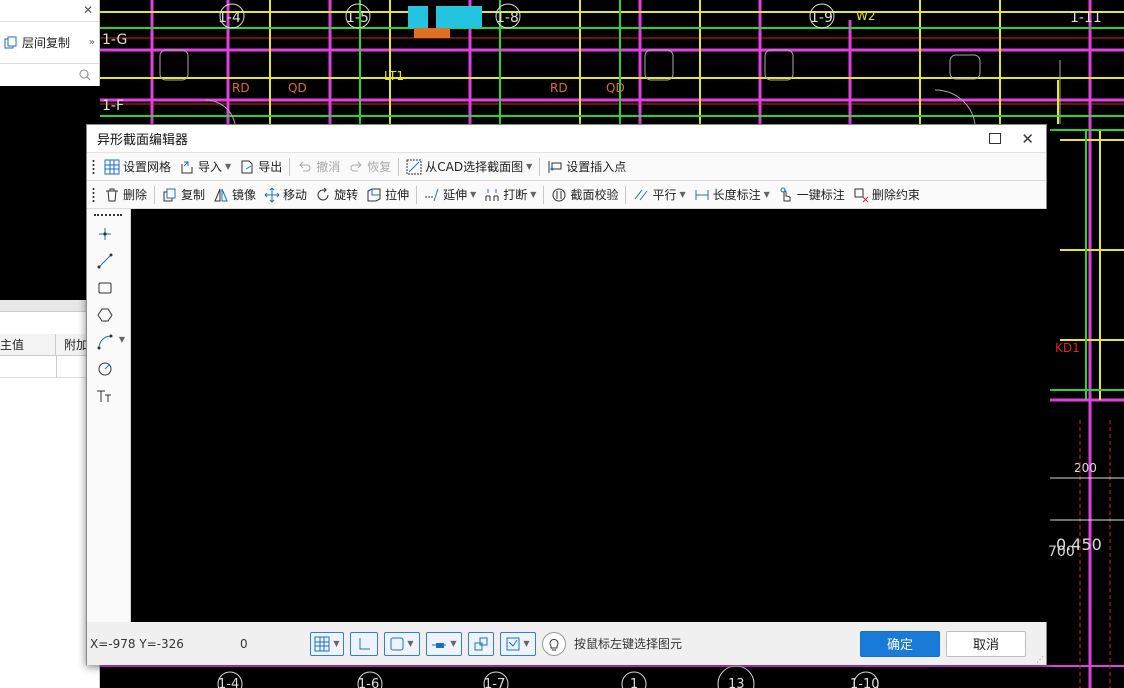 Image resolution: width=1124 pixels, height=688 pixels. I want to click on object-snap-icon, so click(481, 643).